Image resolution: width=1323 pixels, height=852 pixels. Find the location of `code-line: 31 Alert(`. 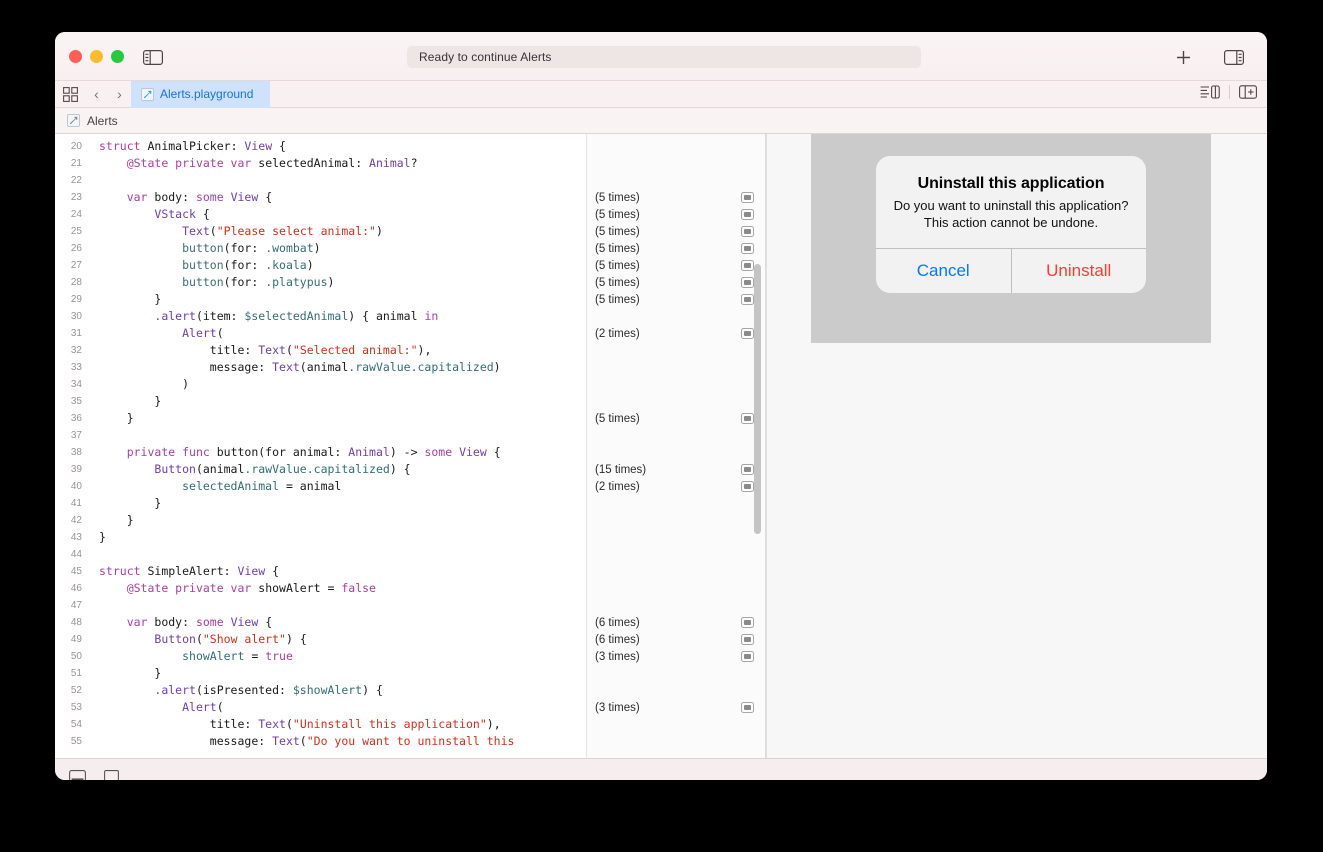

code-line: 31 Alert( is located at coordinates (320, 333).